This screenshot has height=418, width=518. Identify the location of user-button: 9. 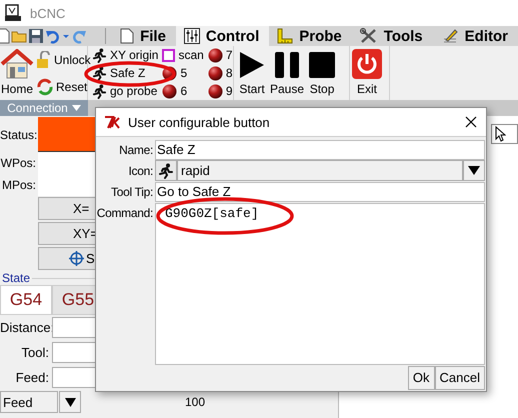
(220, 91).